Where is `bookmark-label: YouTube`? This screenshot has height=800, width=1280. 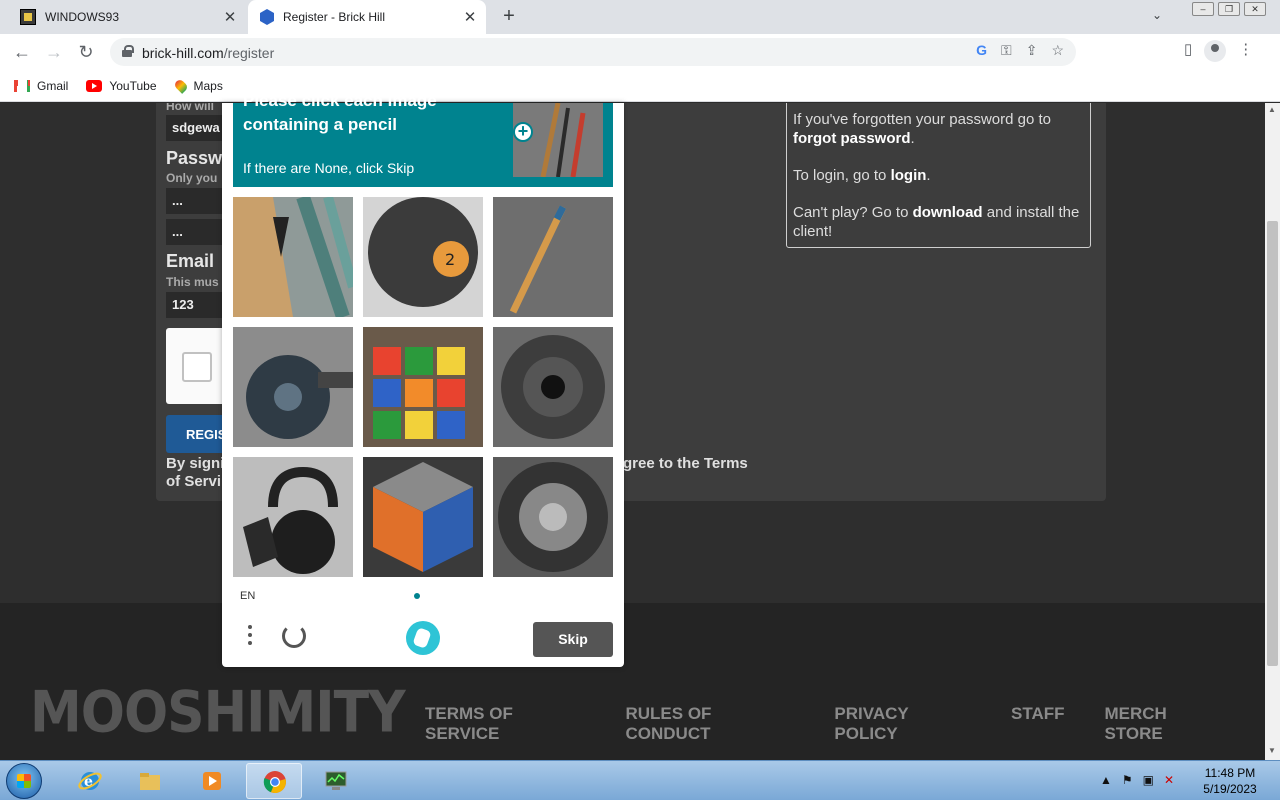
bookmark-label: YouTube is located at coordinates (133, 85).